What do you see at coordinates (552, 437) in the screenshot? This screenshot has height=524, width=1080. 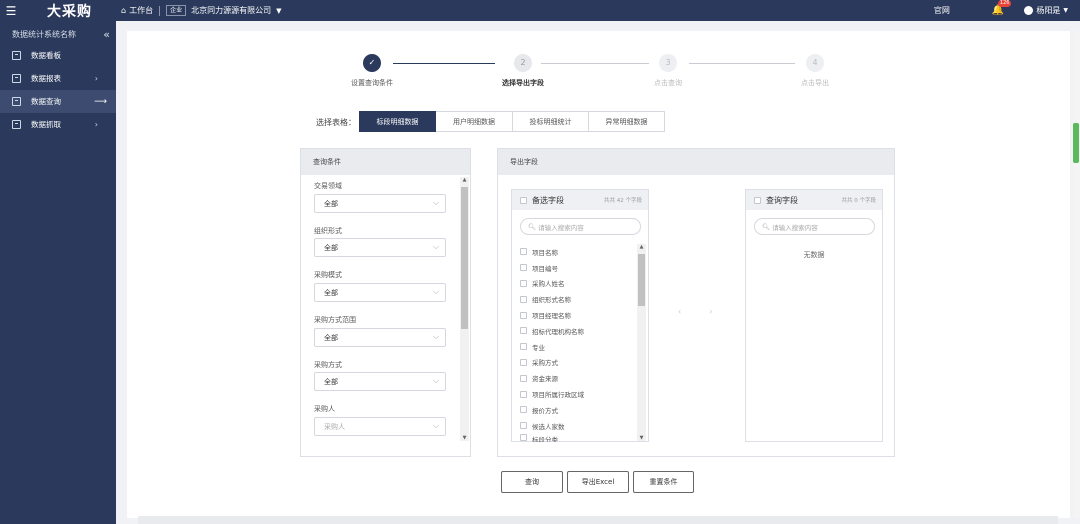 I see `list-item: 标段分类` at bounding box center [552, 437].